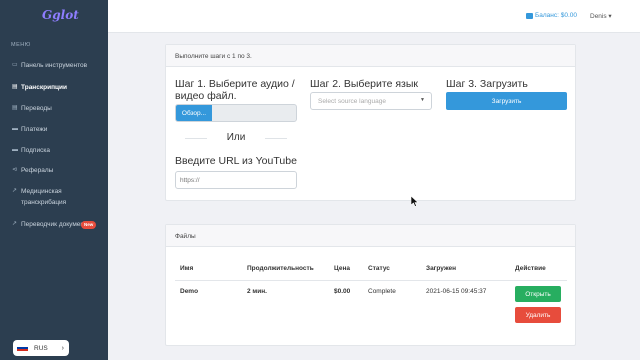 The width and height of the screenshot is (640, 360). What do you see at coordinates (422, 100) in the screenshot?
I see `caret-down-icon: ▼` at bounding box center [422, 100].